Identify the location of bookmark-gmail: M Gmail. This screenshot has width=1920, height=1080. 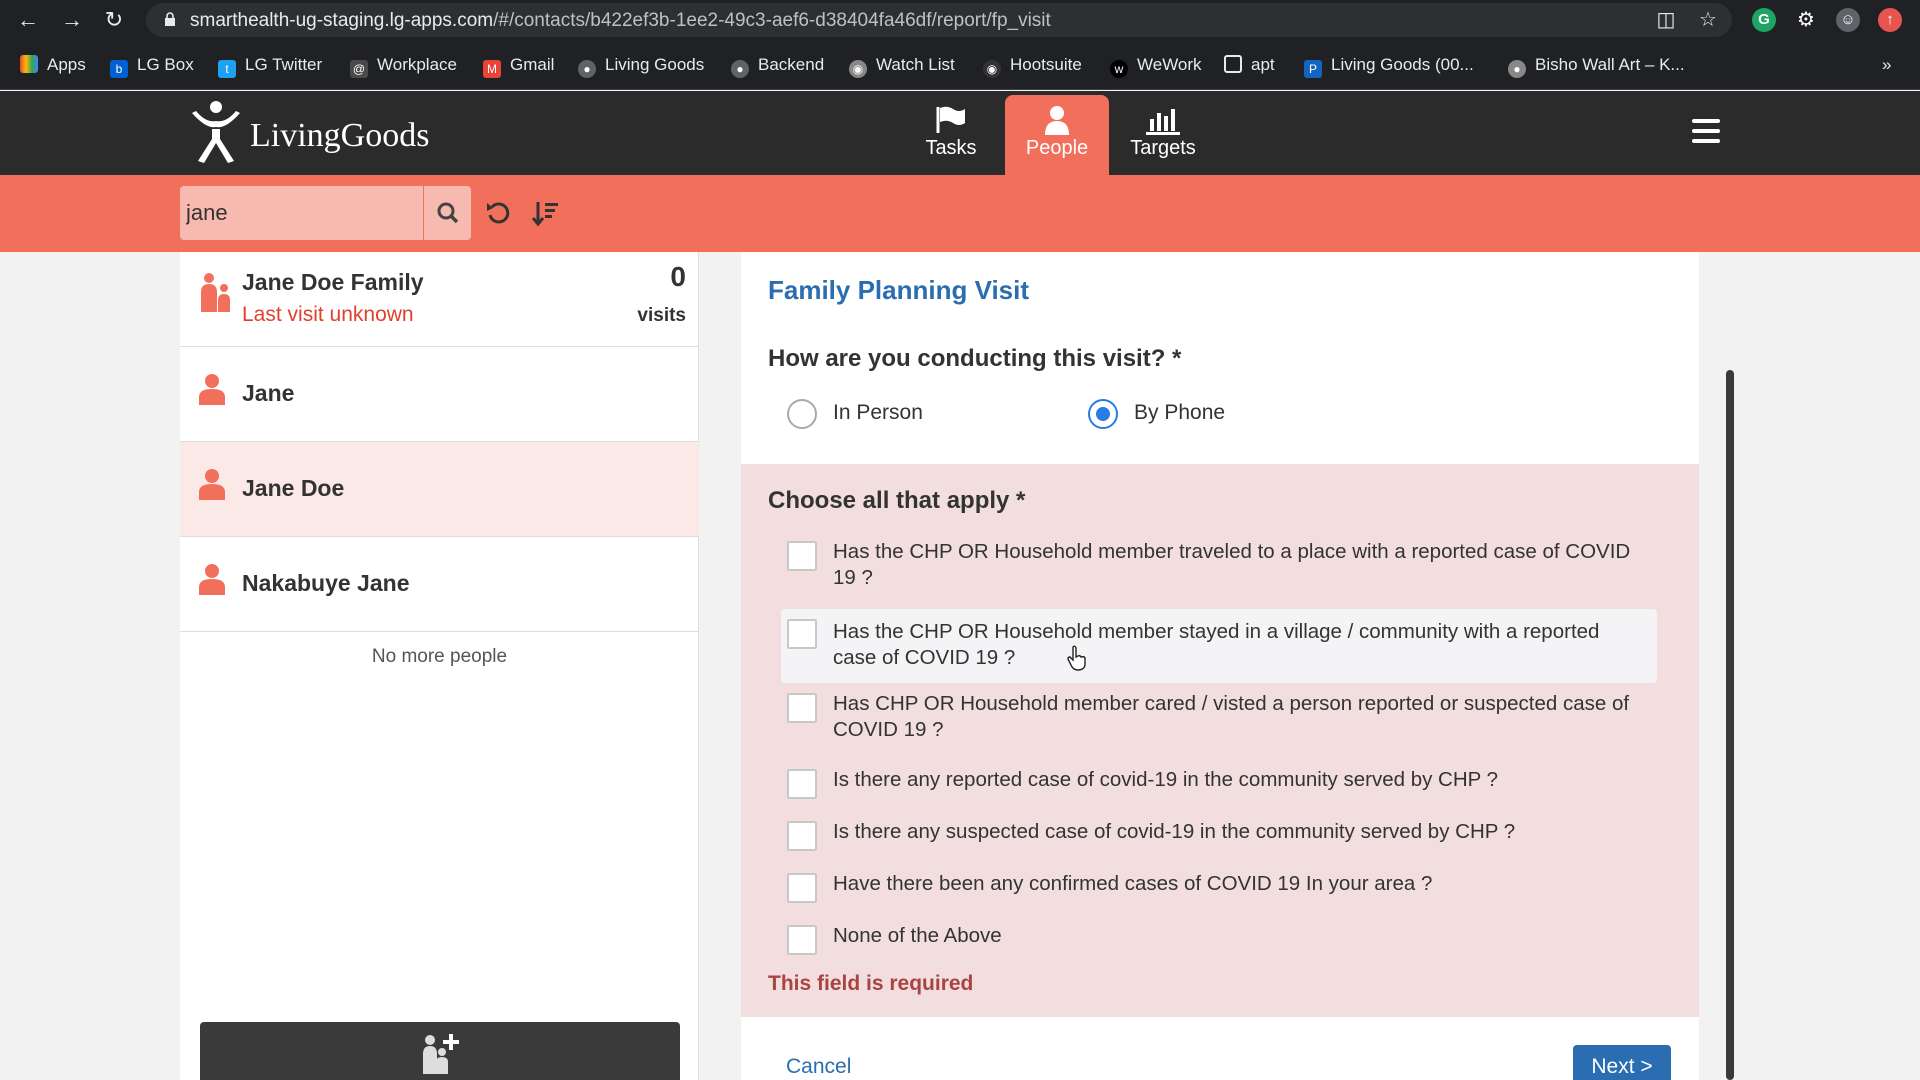
(518, 66).